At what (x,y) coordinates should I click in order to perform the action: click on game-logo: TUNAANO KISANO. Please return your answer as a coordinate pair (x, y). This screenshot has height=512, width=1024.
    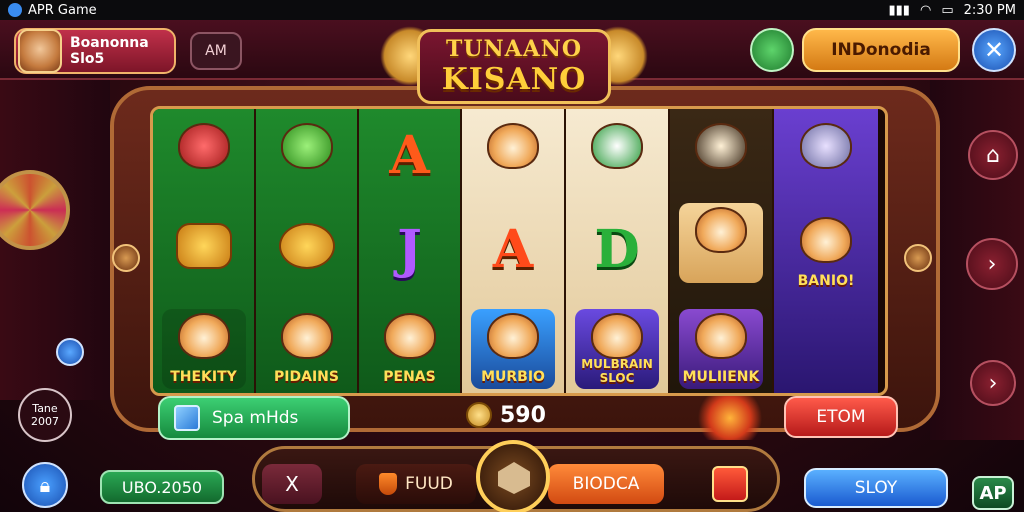
    Looking at the image, I should click on (514, 66).